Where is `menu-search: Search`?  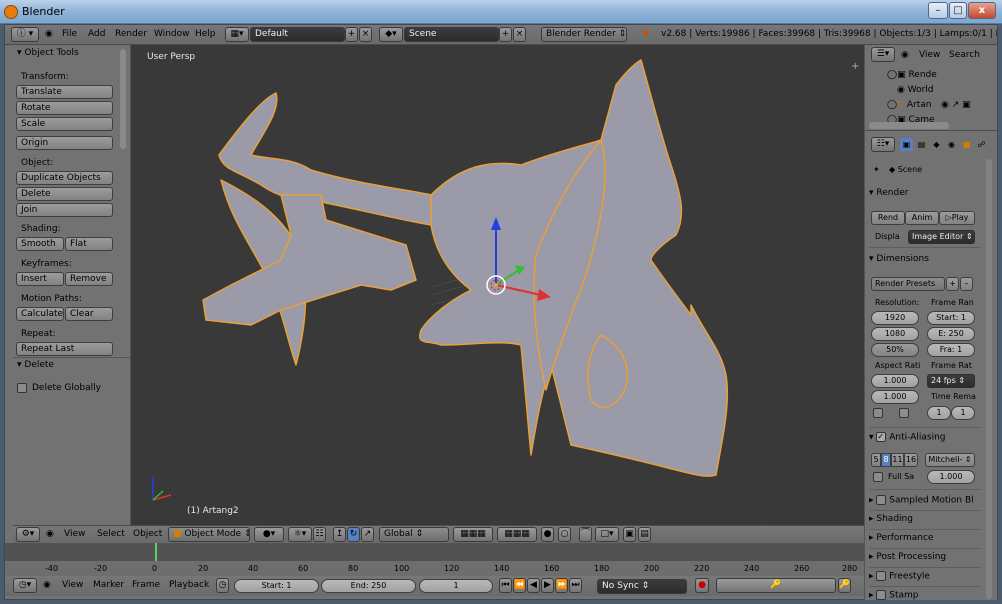
menu-search: Search is located at coordinates (964, 55).